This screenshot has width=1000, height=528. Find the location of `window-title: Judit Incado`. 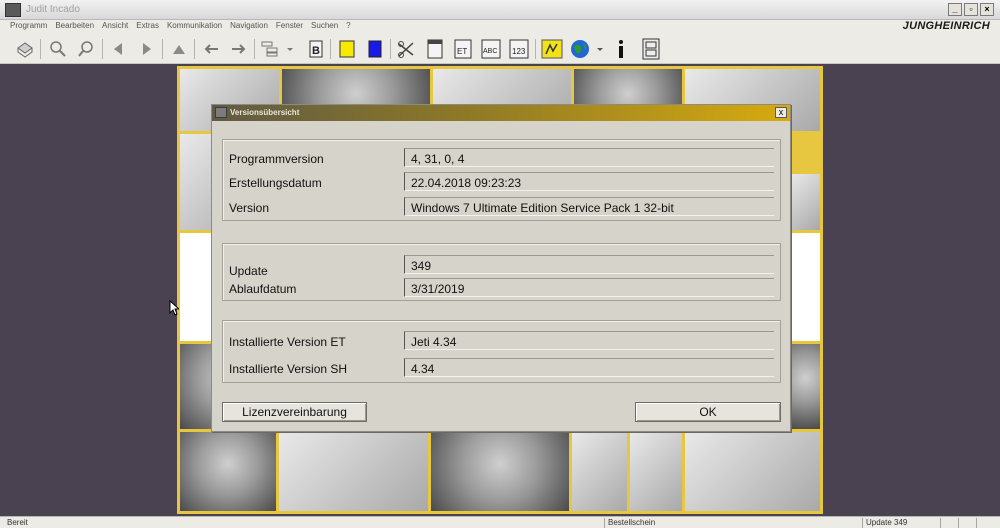

window-title: Judit Incado is located at coordinates (53, 9).